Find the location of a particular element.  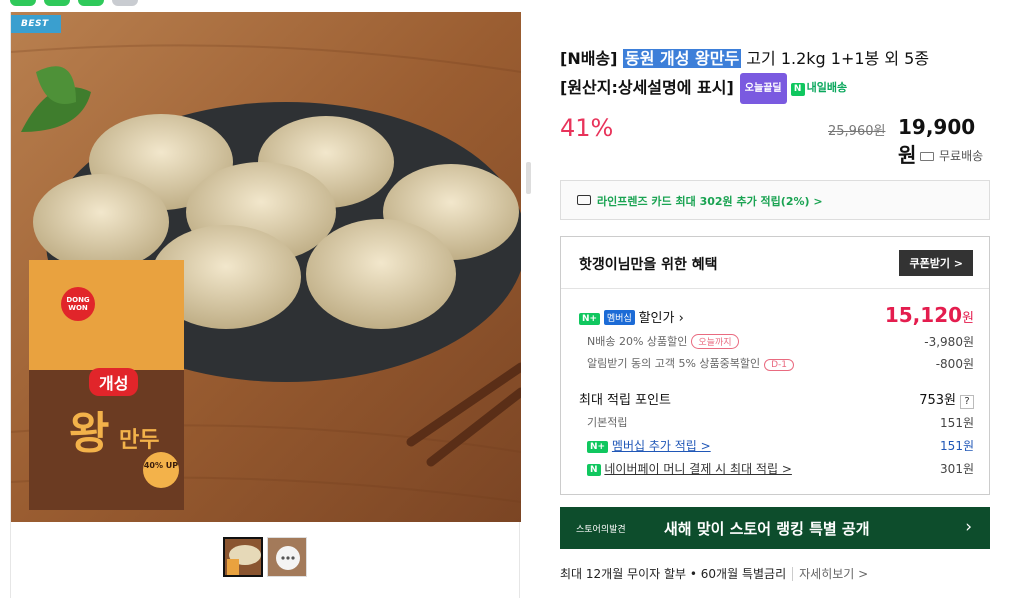

alarm-discount-label: 알림받기 동의 고객 5% 상품중복할인 is located at coordinates (674, 363).